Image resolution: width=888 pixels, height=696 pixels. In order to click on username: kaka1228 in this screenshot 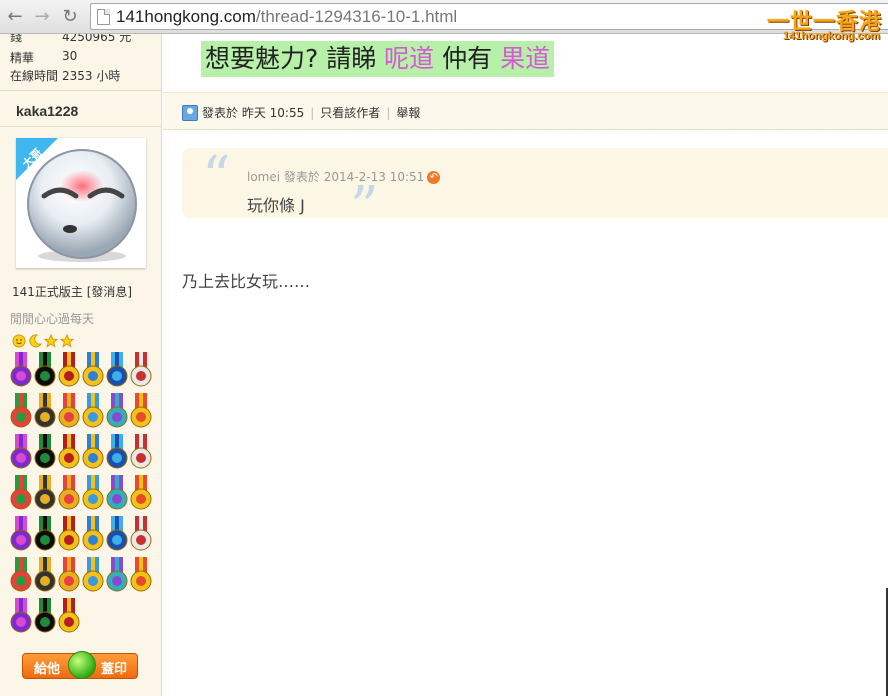, I will do `click(47, 111)`.